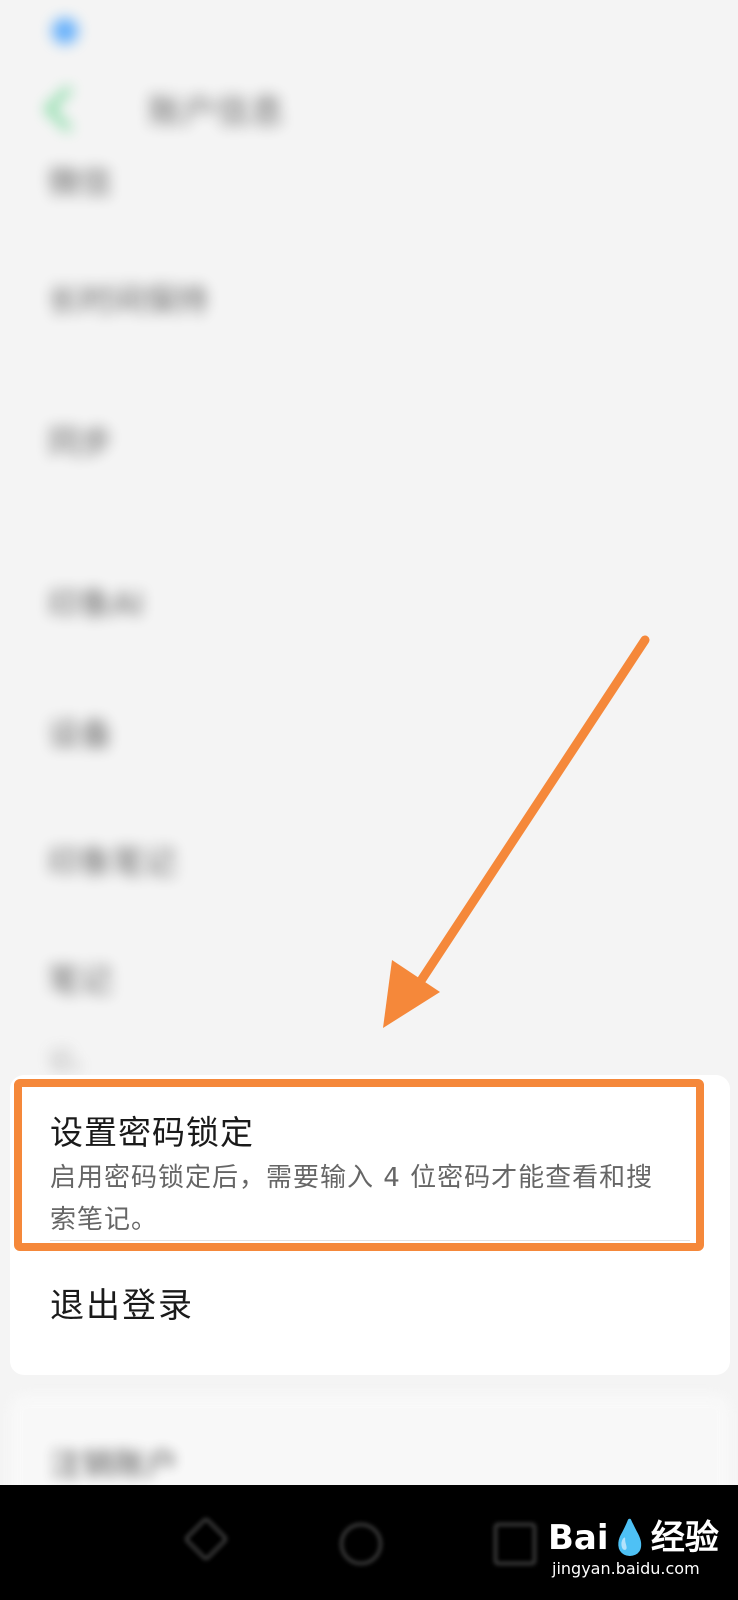 Image resolution: width=738 pixels, height=1600 pixels. I want to click on top-bar: 账户信息, so click(369, 110).